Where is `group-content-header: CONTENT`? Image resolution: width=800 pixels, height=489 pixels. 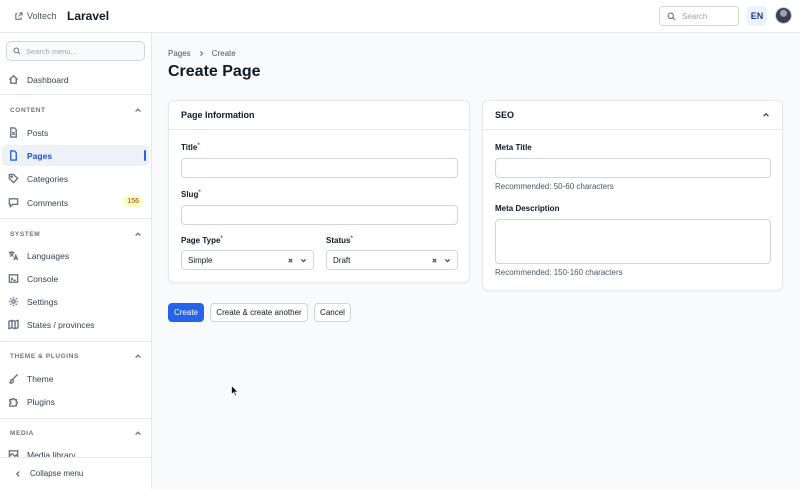
group-content-header: CONTENT is located at coordinates (76, 110).